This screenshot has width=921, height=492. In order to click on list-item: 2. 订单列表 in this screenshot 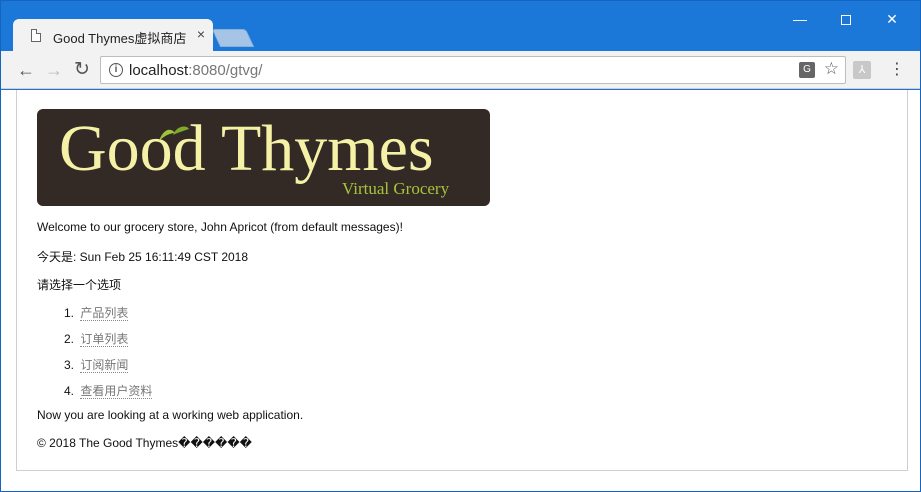, I will do `click(108, 343)`.